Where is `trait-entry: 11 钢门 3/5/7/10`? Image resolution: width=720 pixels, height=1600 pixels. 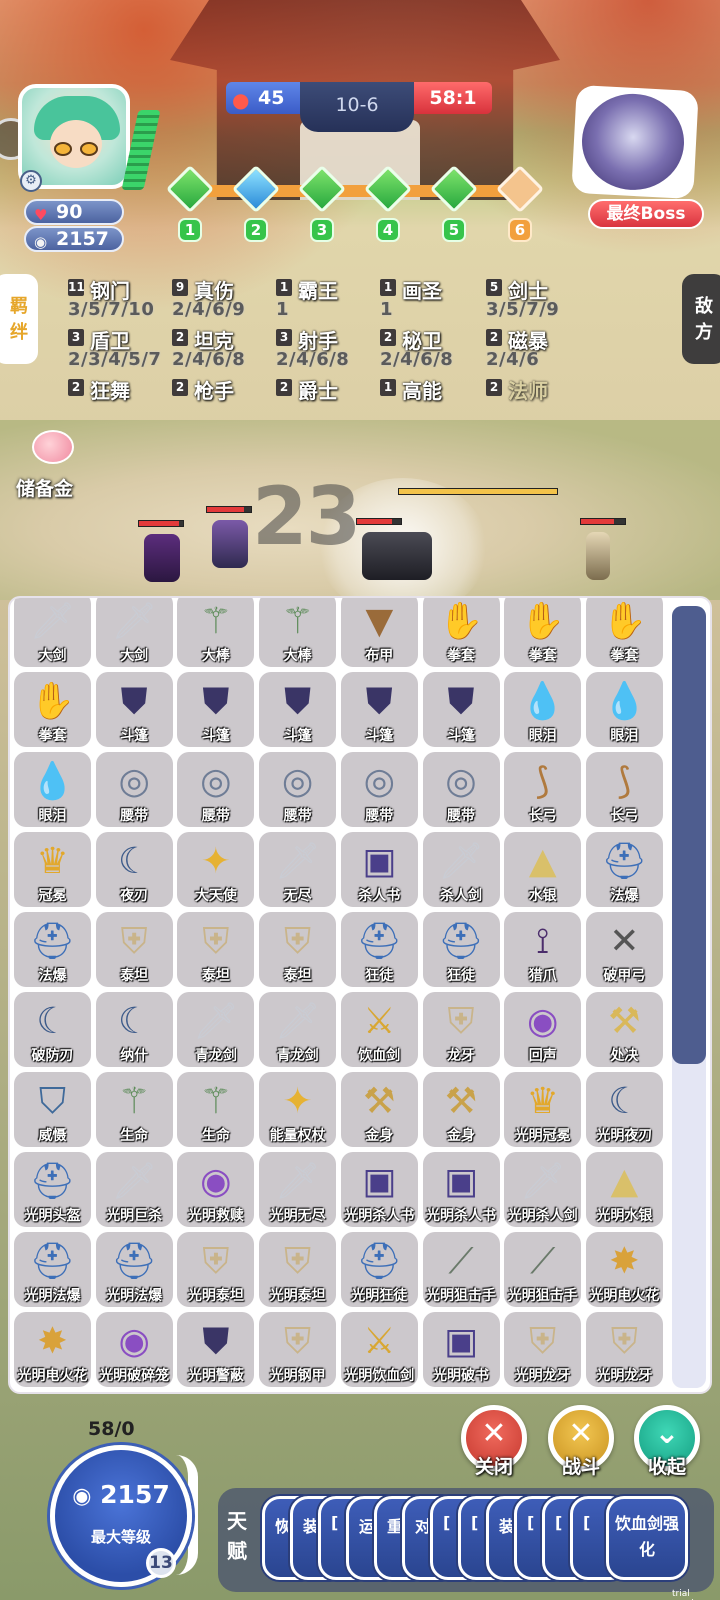
trait-entry: 11 钢门 3/5/7/10 is located at coordinates (122, 301).